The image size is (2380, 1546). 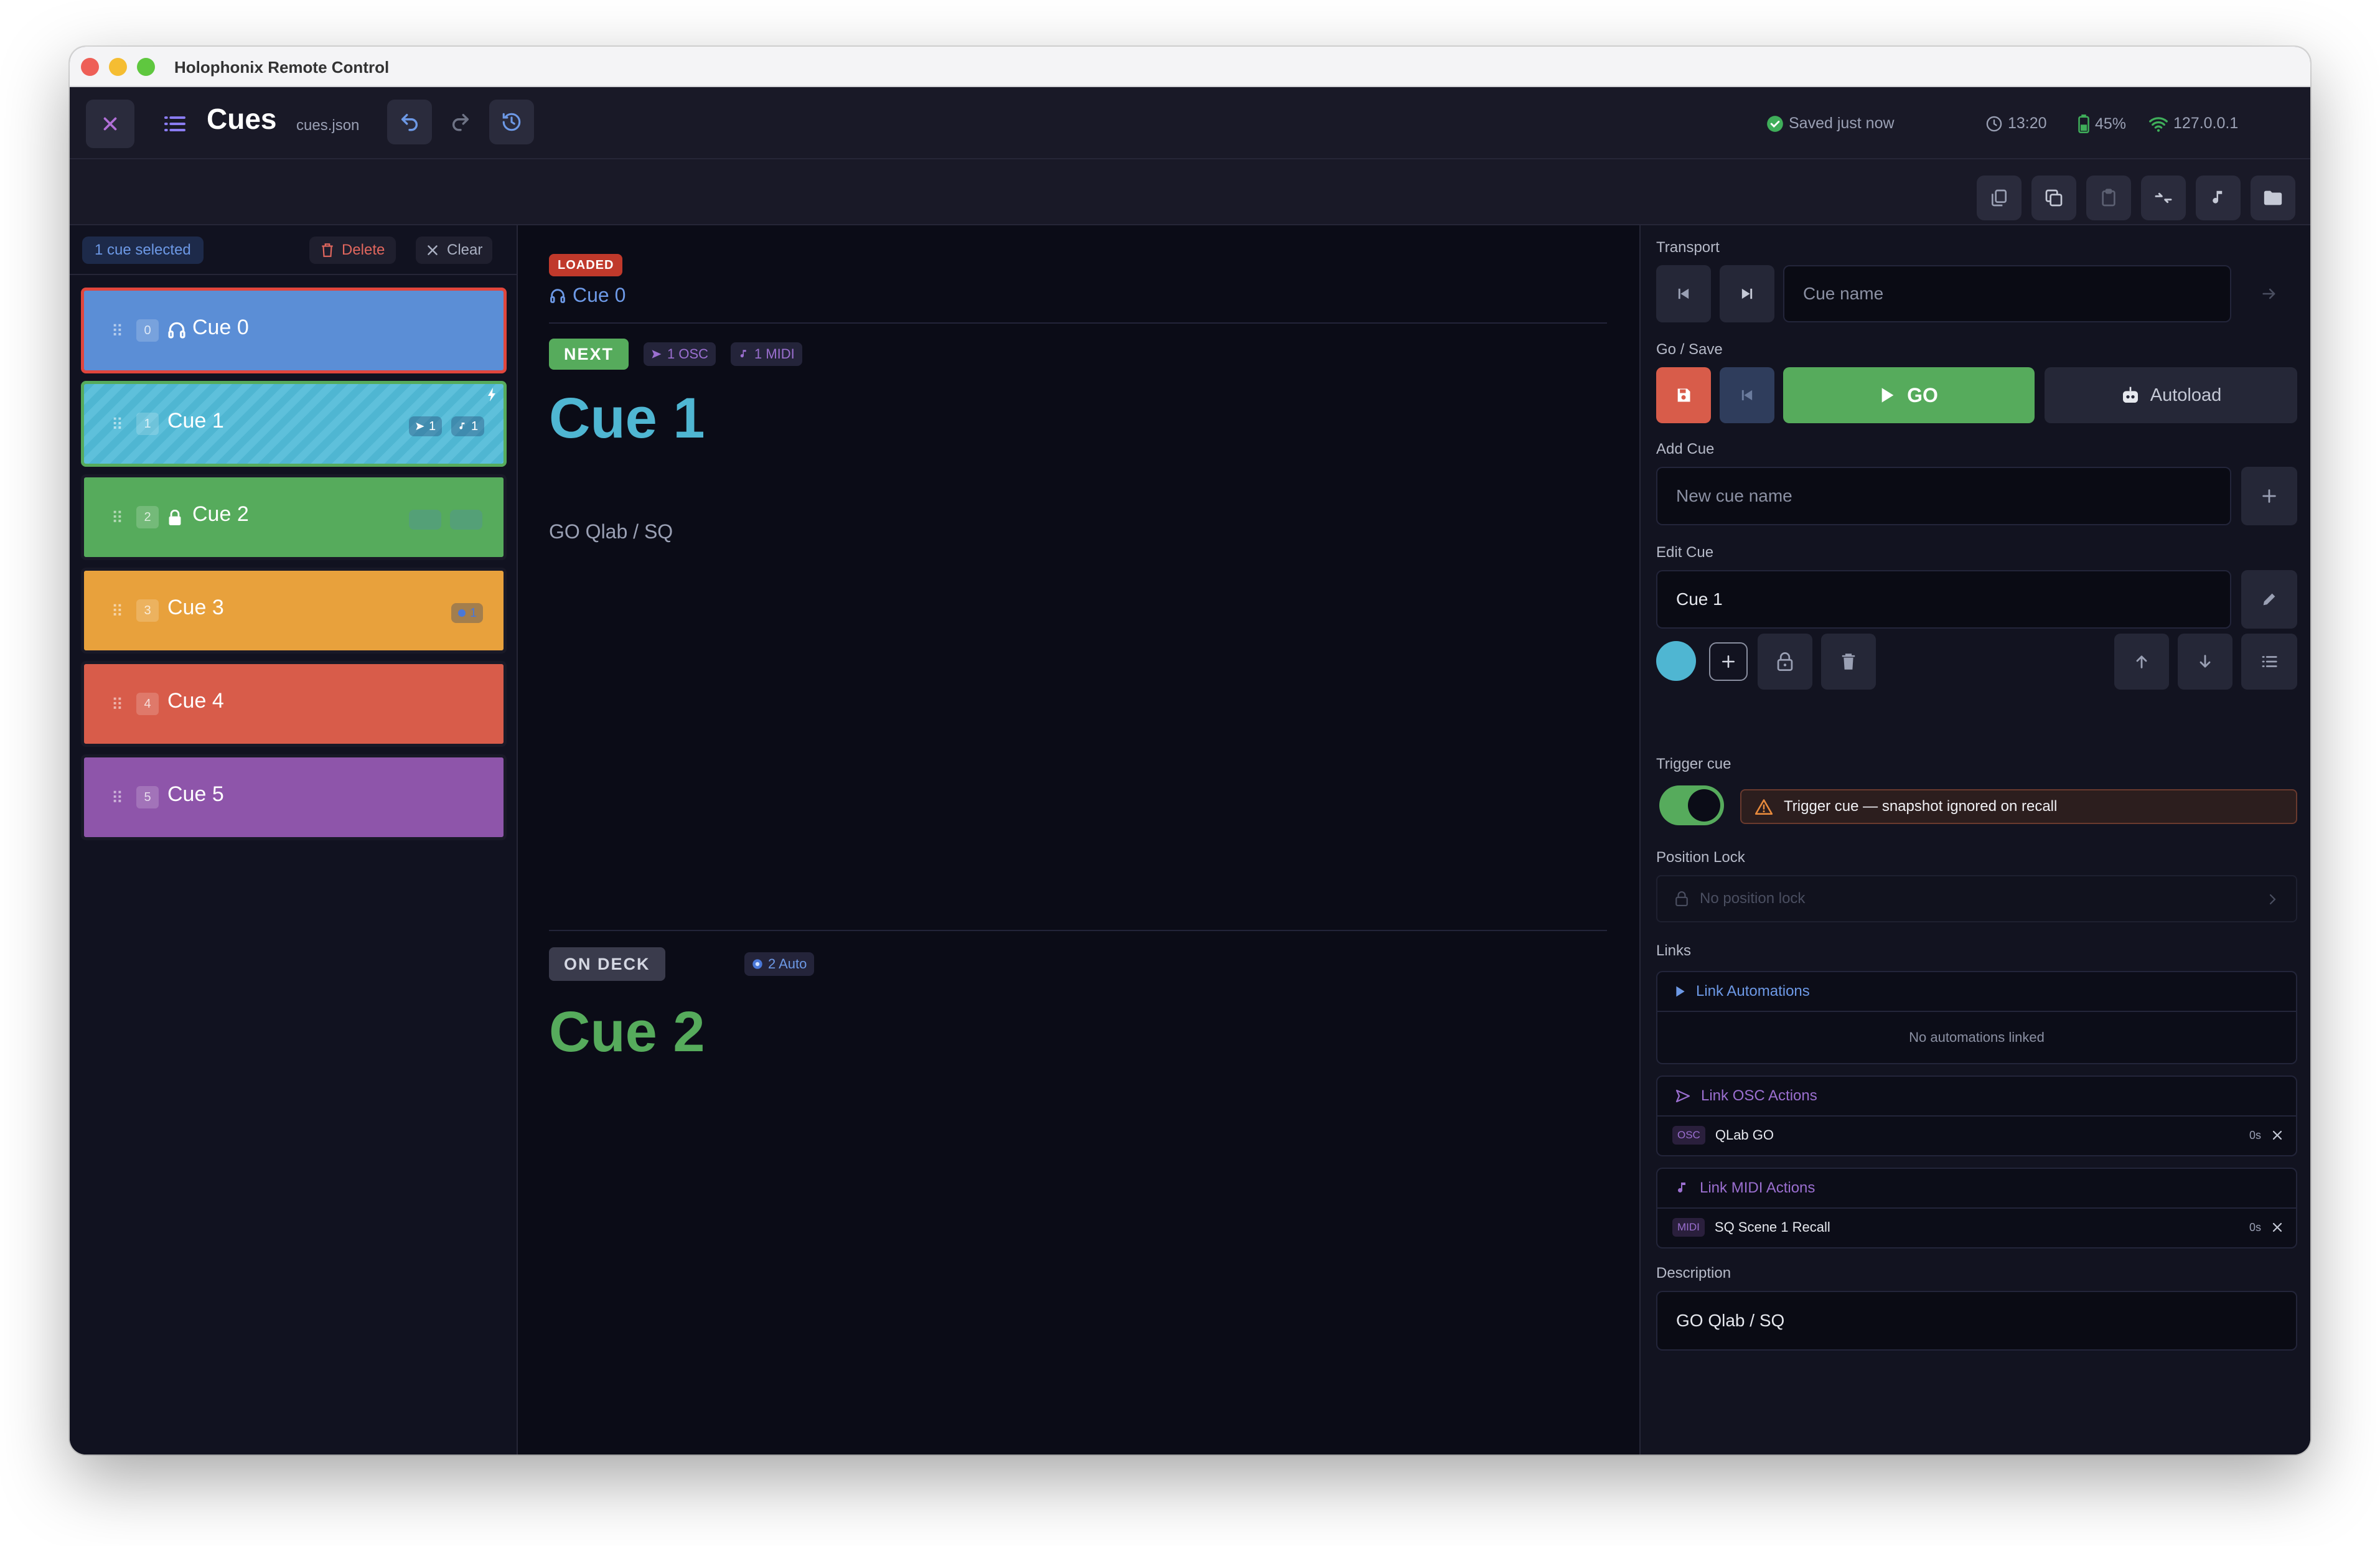 I want to click on description-input: GO Qlab / SQ, so click(x=1977, y=1321).